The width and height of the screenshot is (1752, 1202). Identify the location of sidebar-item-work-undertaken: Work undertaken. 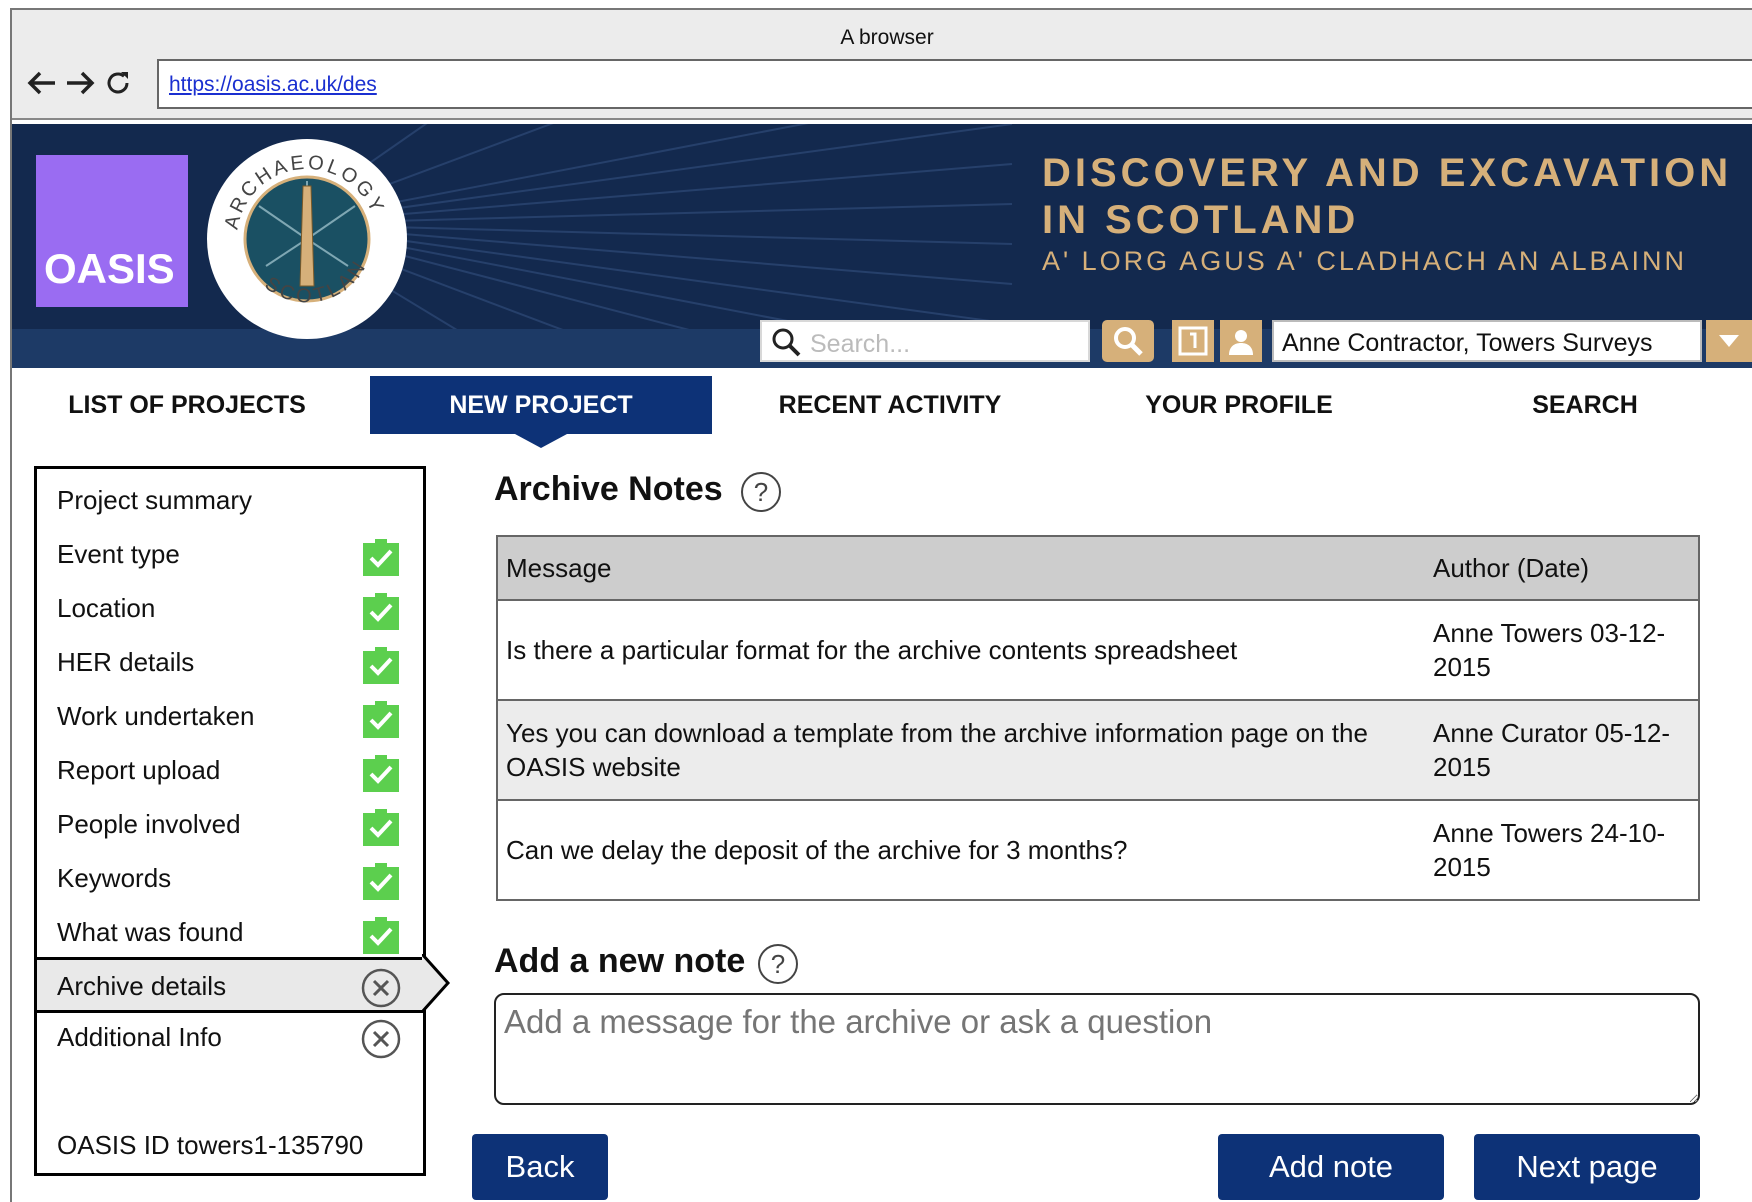
(230, 716).